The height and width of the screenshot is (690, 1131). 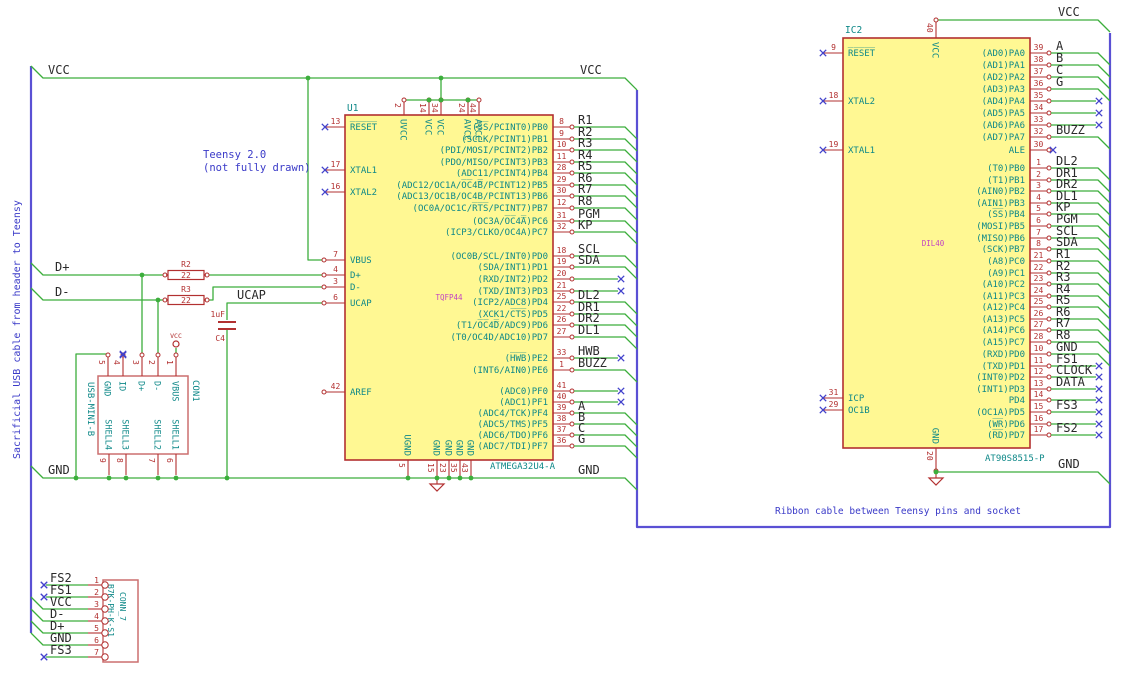 What do you see at coordinates (562, 144) in the screenshot?
I see `pin-number: 10` at bounding box center [562, 144].